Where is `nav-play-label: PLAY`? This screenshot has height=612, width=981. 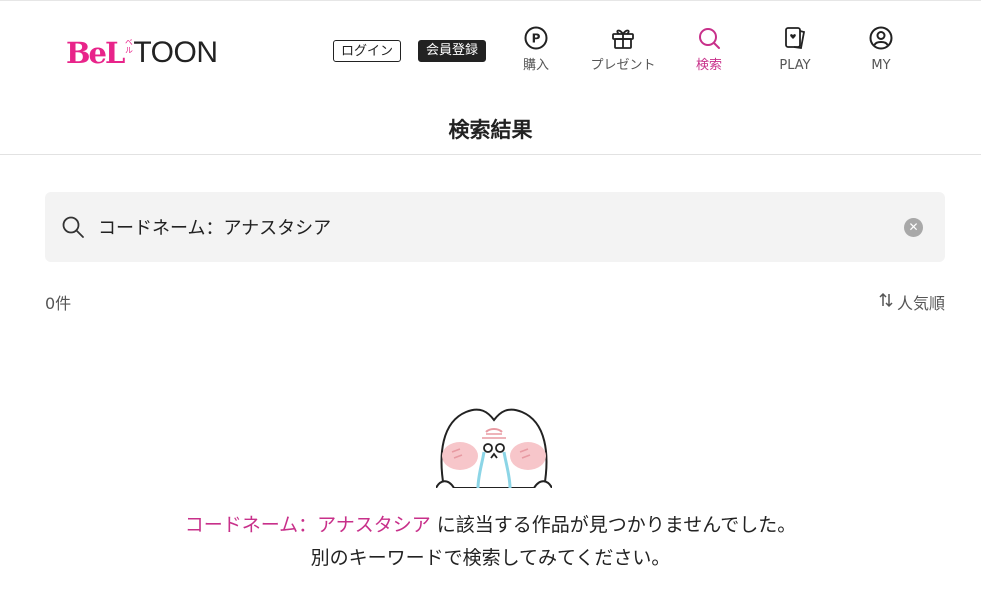
nav-play-label: PLAY is located at coordinates (795, 65).